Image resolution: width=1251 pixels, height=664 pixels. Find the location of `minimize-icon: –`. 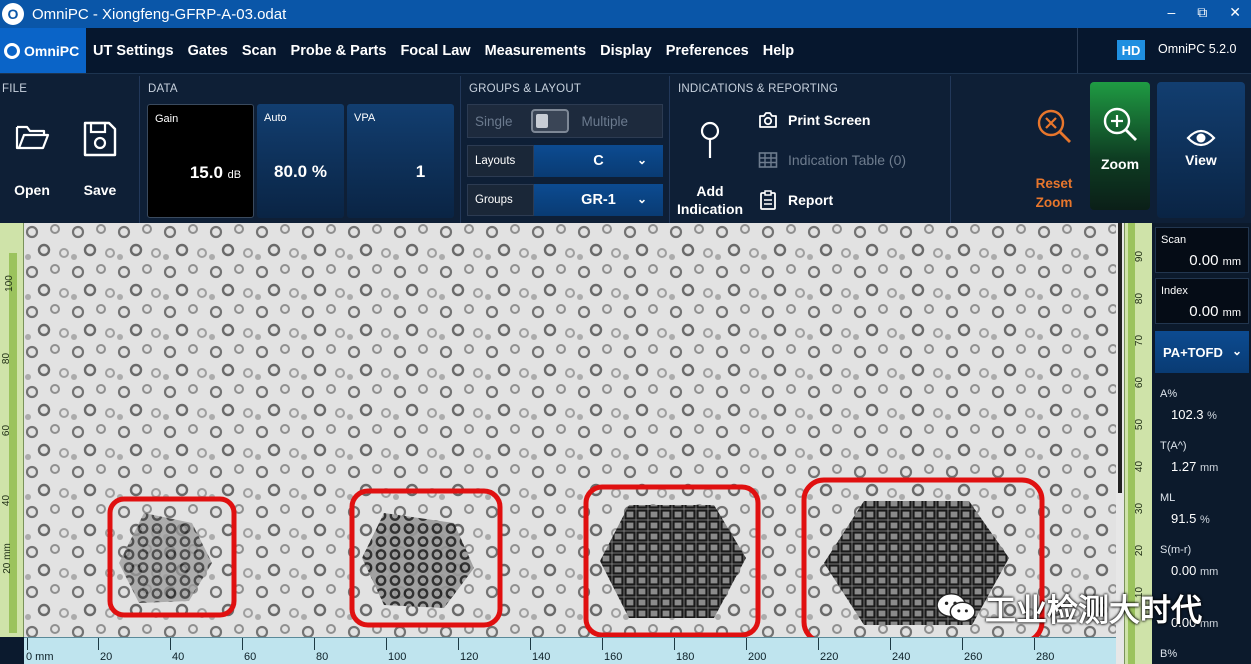

minimize-icon: – is located at coordinates (1171, 12).